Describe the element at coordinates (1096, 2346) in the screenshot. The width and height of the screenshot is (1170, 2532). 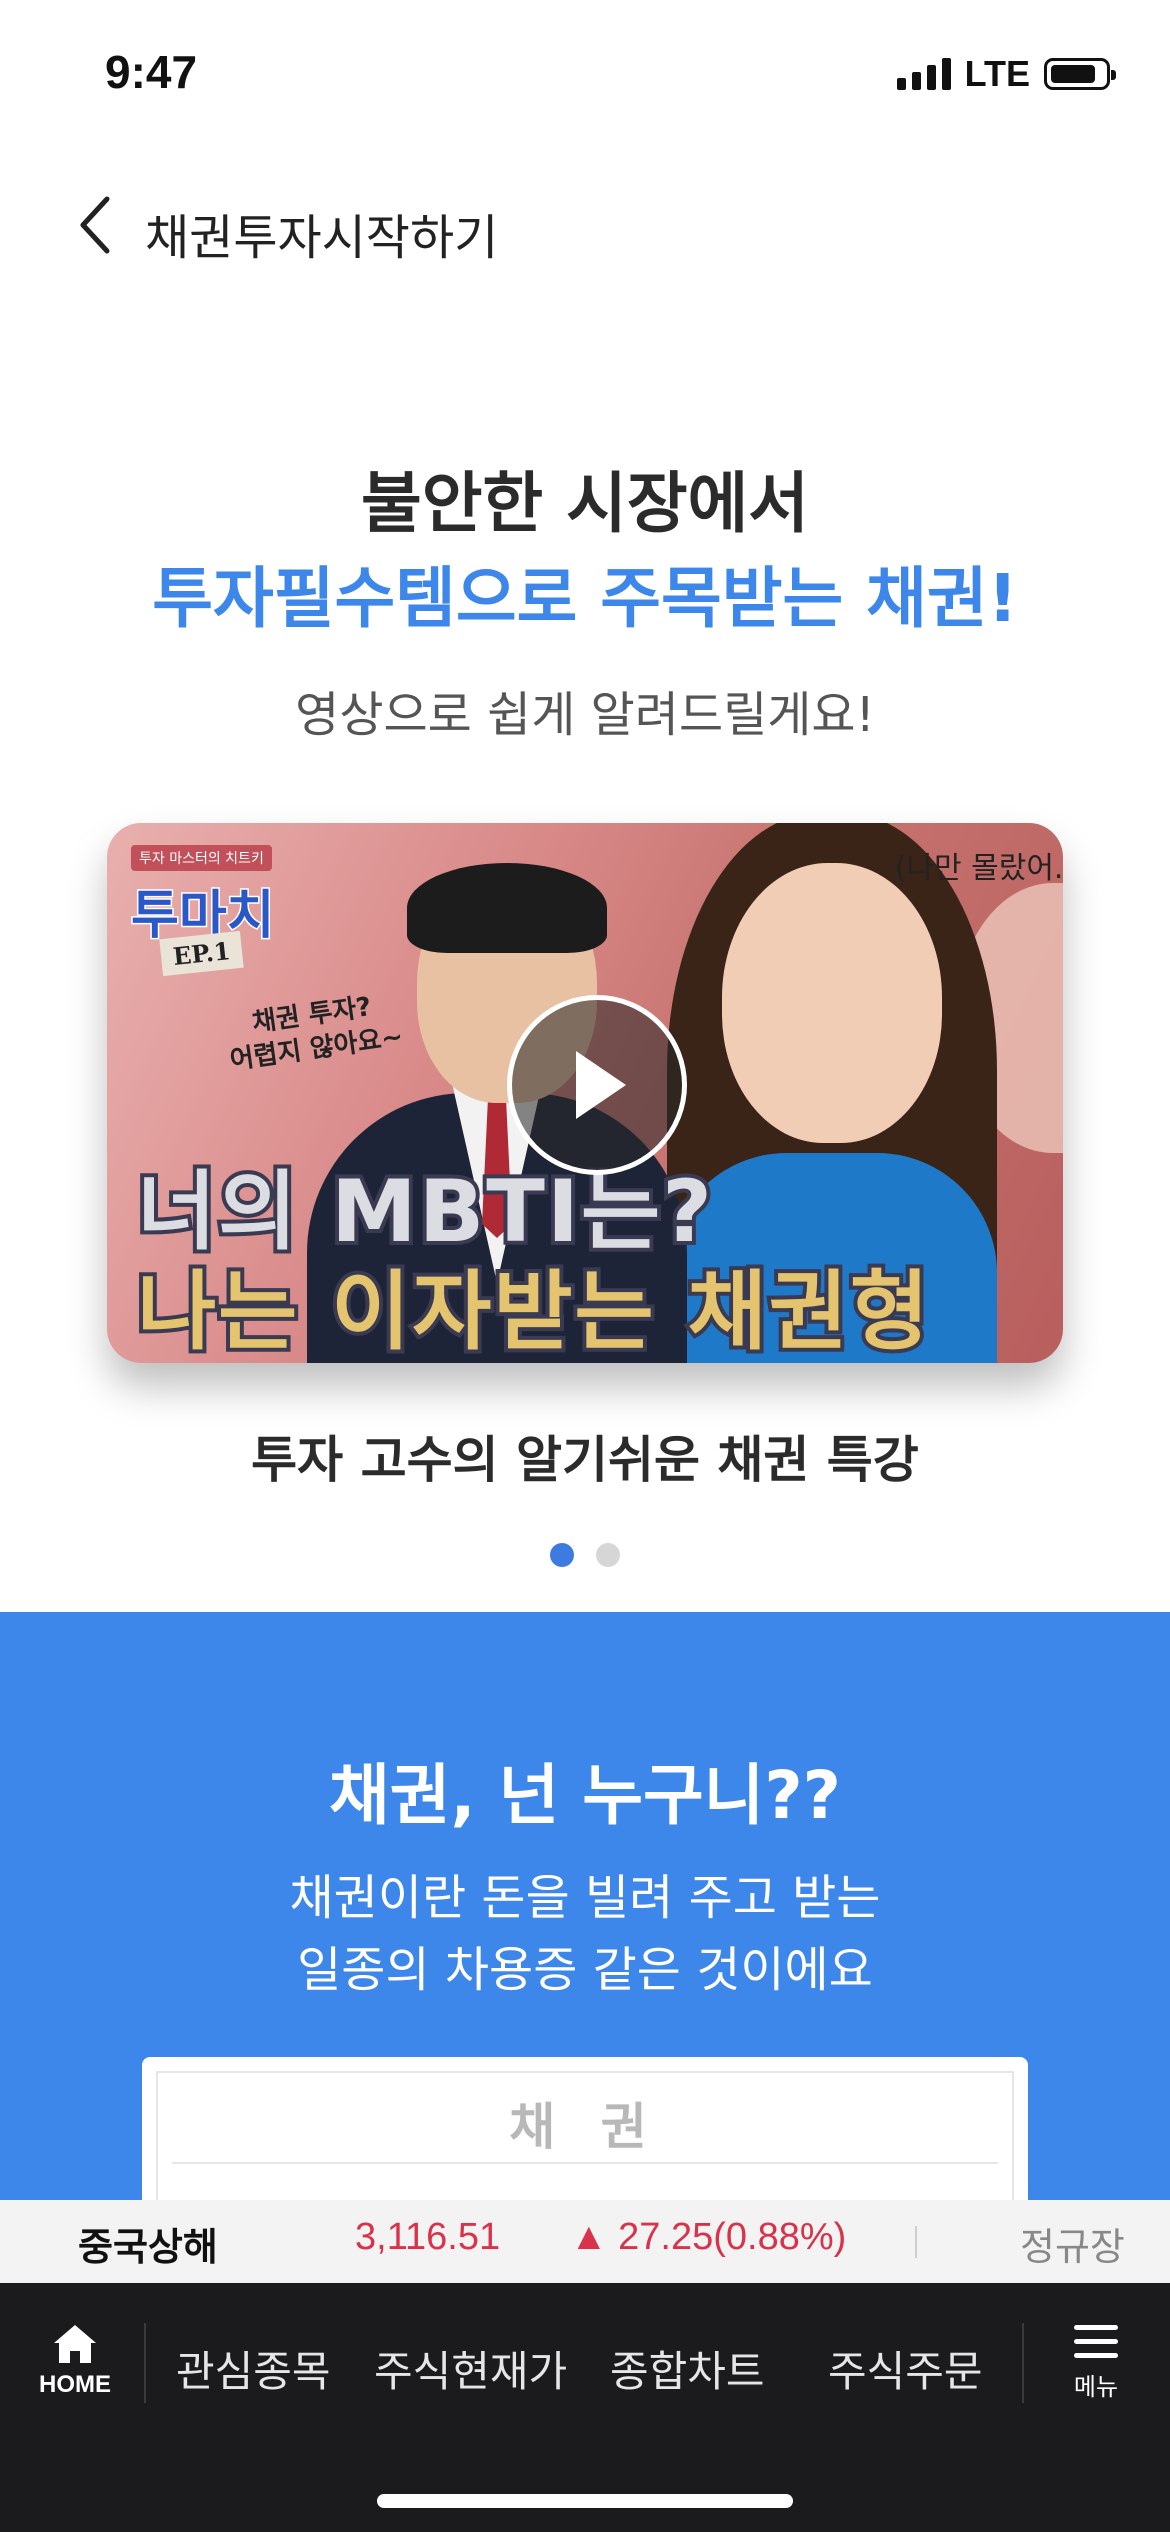
I see `hamburger-icon` at that location.